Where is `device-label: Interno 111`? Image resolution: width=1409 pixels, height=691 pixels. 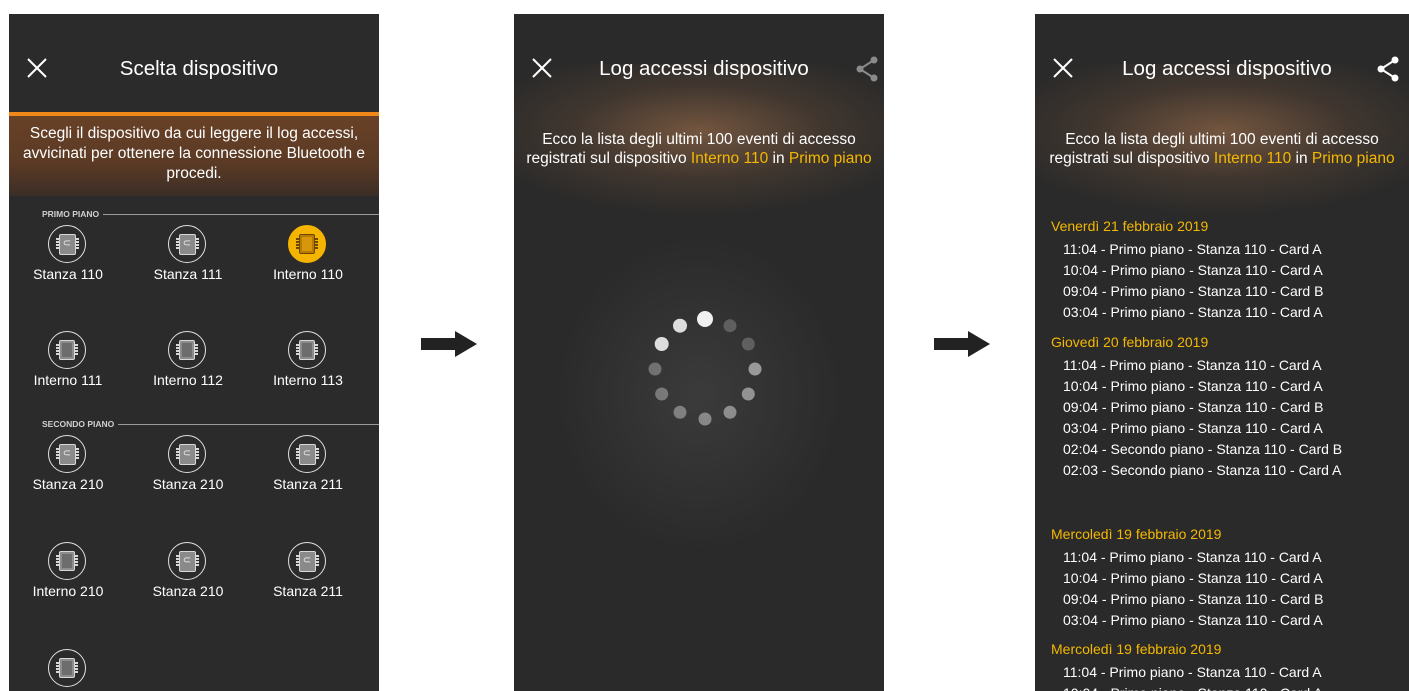 device-label: Interno 111 is located at coordinates (68, 380).